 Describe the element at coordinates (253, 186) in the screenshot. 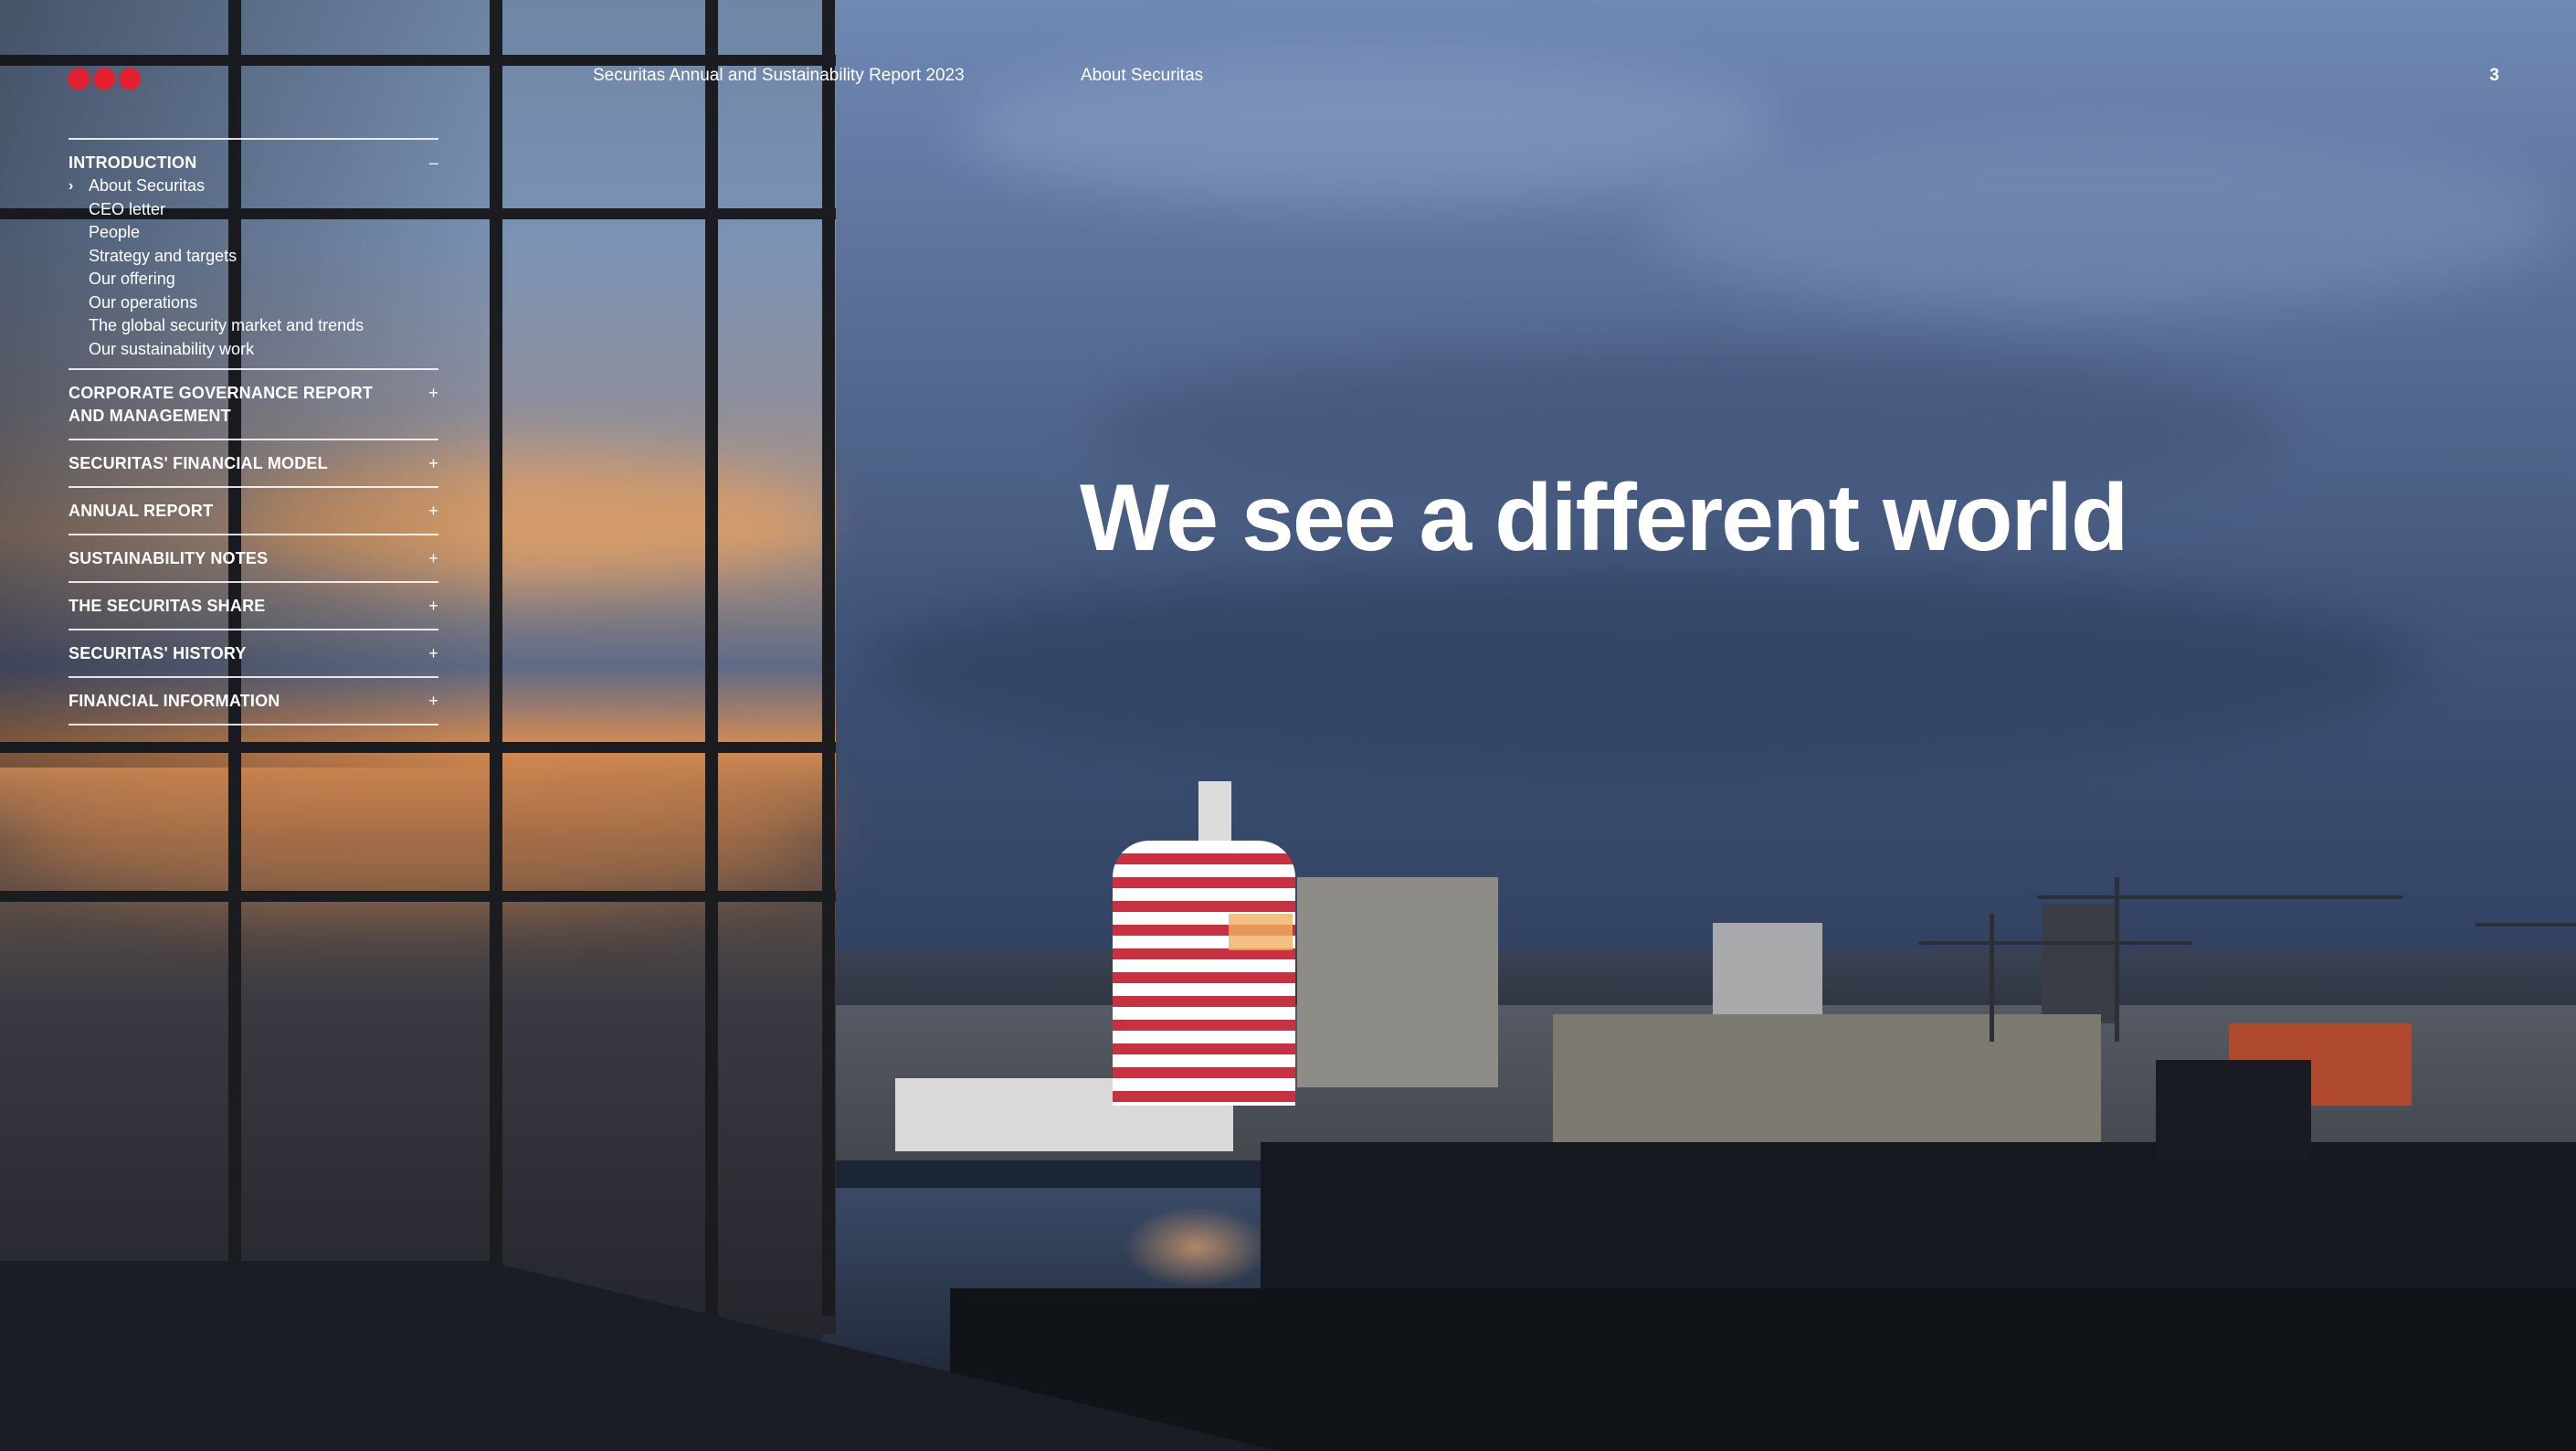

I see `nav-item-about-securitas: › About Securitas` at that location.